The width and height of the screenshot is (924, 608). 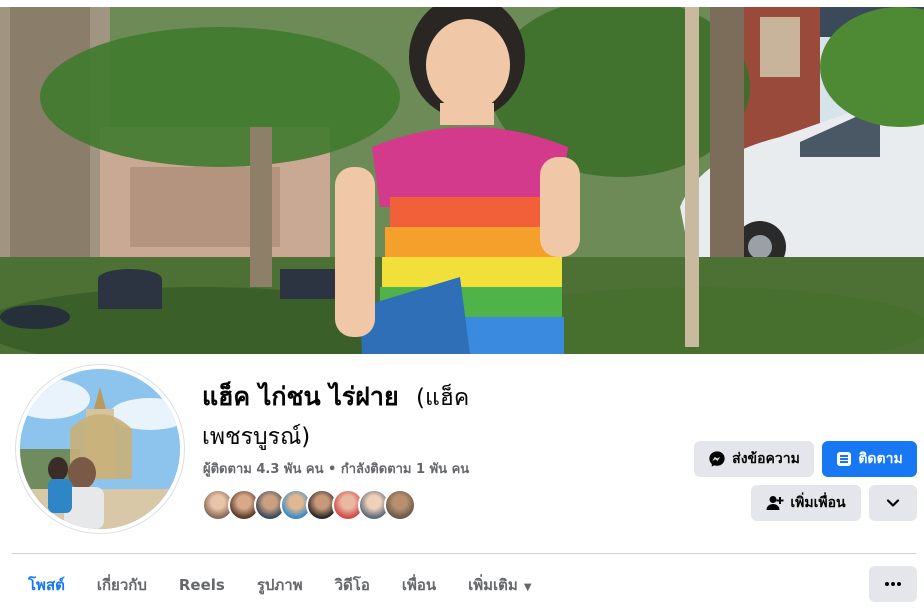 What do you see at coordinates (818, 503) in the screenshot?
I see `add-friend-button-label: เพิ่มเพื่อน` at bounding box center [818, 503].